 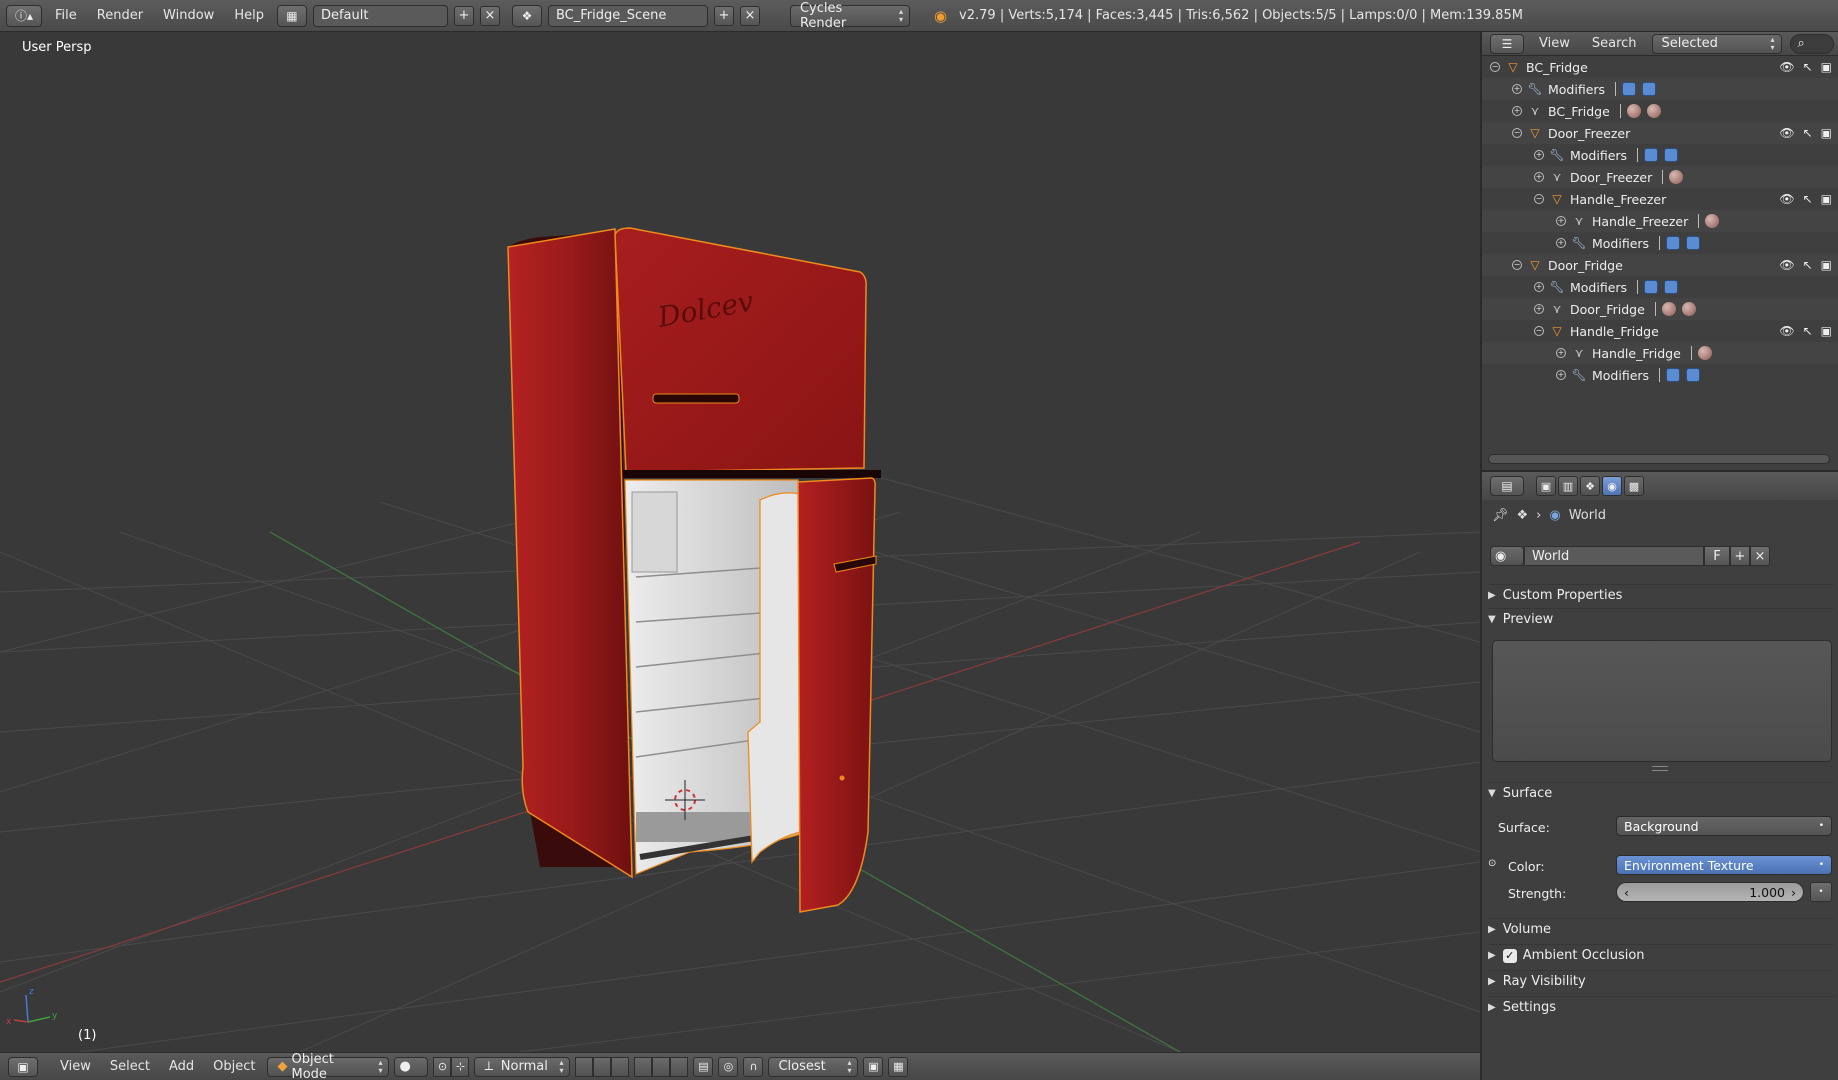 What do you see at coordinates (463, 15) in the screenshot?
I see `add-layout-button: +` at bounding box center [463, 15].